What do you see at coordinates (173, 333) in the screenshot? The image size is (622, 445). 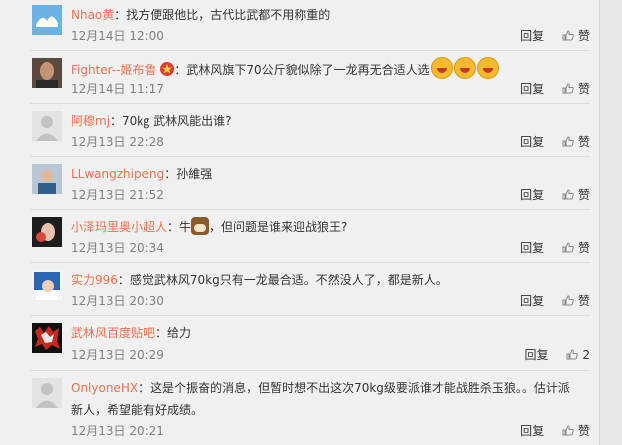 I see `comment-text: ：给力` at bounding box center [173, 333].